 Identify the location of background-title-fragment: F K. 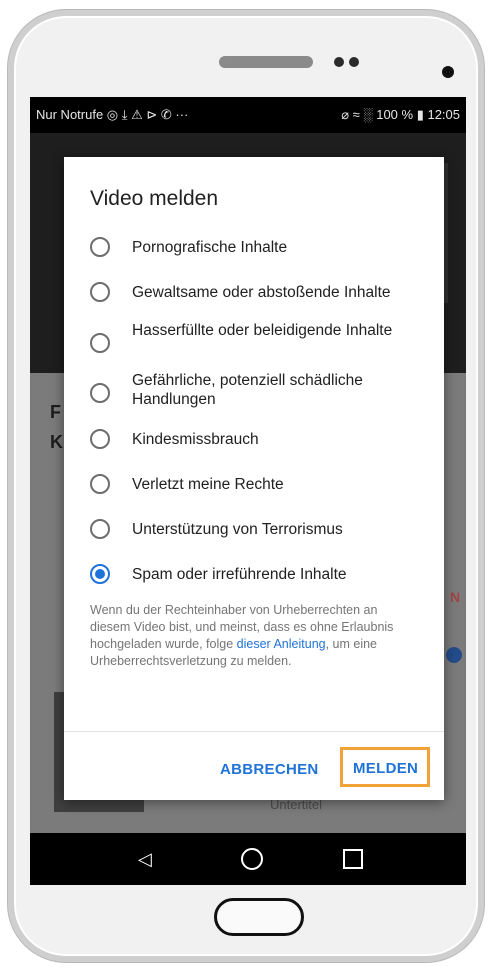
(56, 427).